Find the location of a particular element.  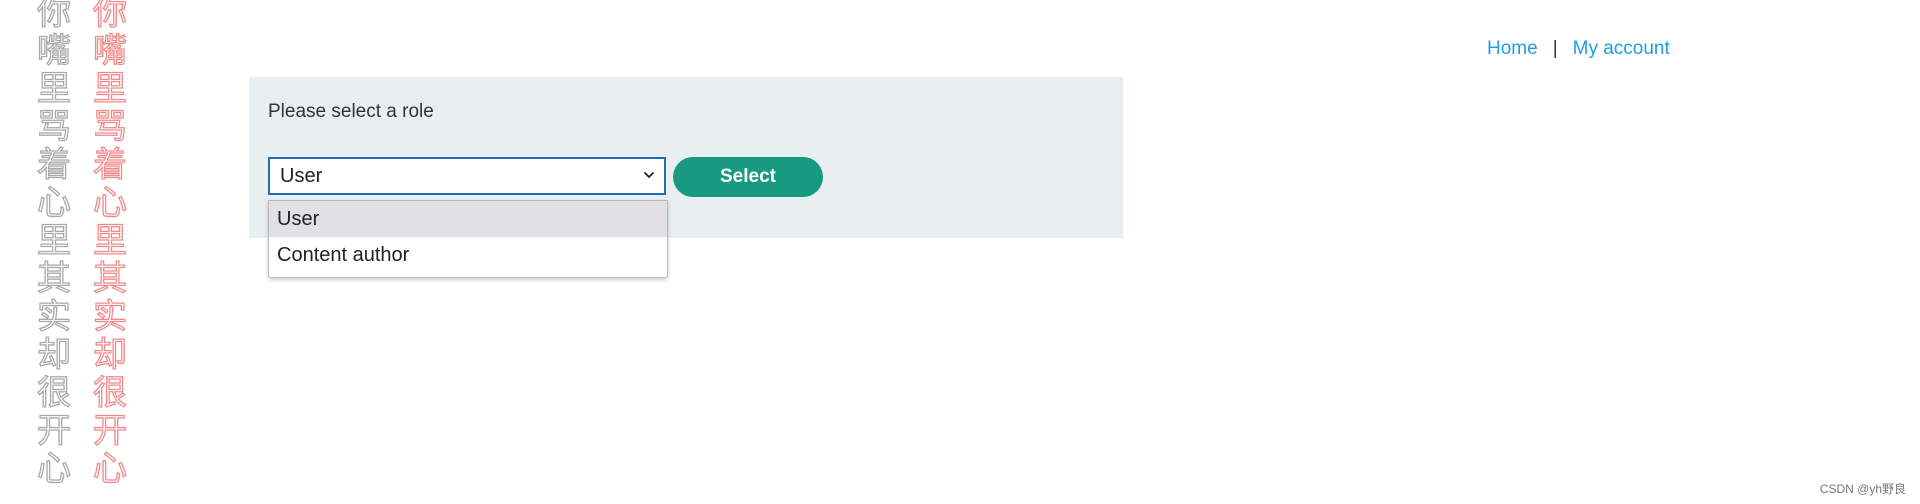

select-button: Select is located at coordinates (748, 177).